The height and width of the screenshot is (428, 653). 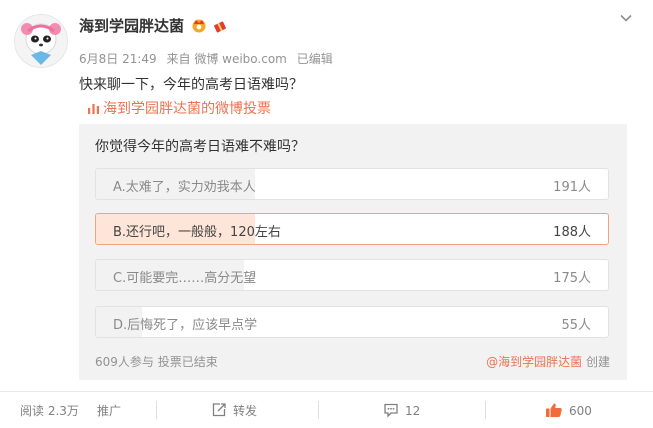 I want to click on poll-link: 海到学园胖达菌的微博投票, so click(x=179, y=108).